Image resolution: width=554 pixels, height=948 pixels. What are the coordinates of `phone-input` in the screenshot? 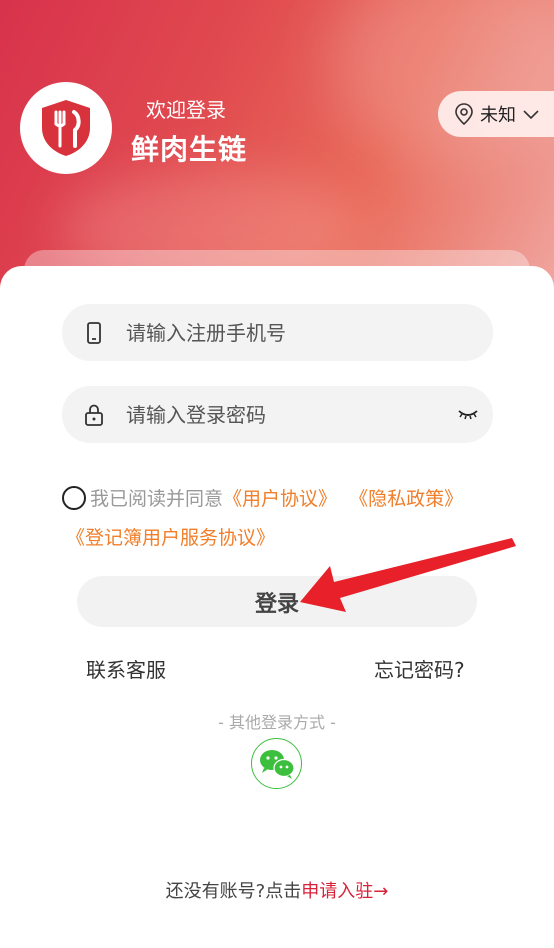 It's located at (291, 332).